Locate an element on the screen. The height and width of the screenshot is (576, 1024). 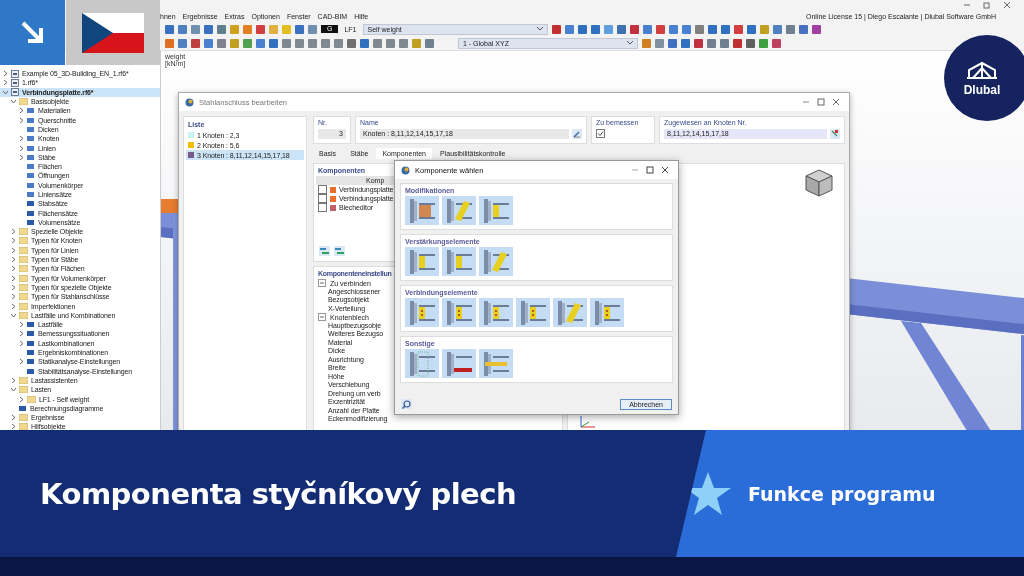
chevron-icon is located at coordinates (21, 362).